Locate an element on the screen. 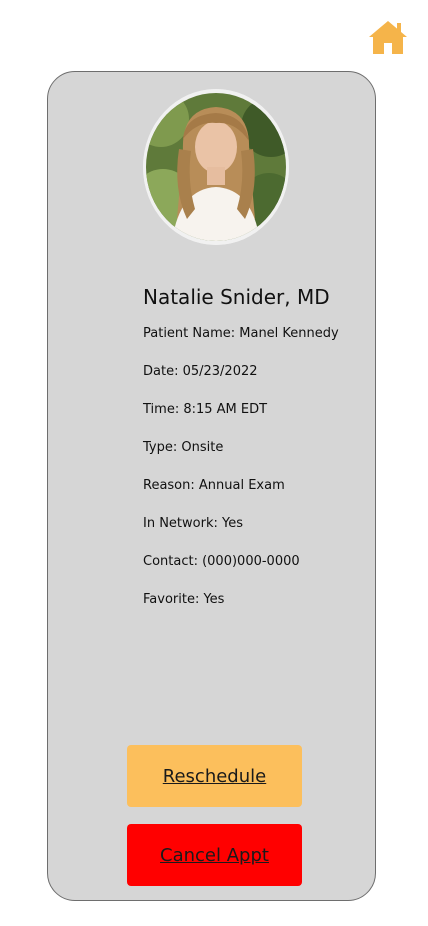 The width and height of the screenshot is (428, 926). appointment-type: Type: Onsite is located at coordinates (183, 447).